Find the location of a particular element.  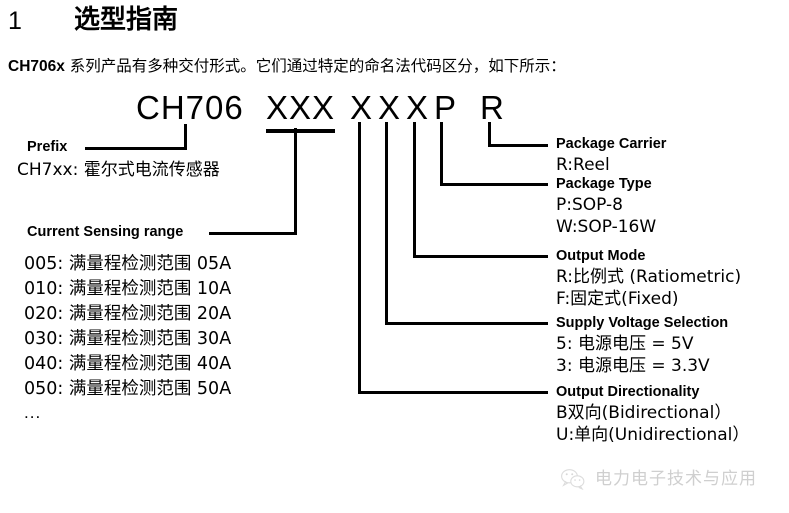

leader-package-type-vertical is located at coordinates (441, 154).